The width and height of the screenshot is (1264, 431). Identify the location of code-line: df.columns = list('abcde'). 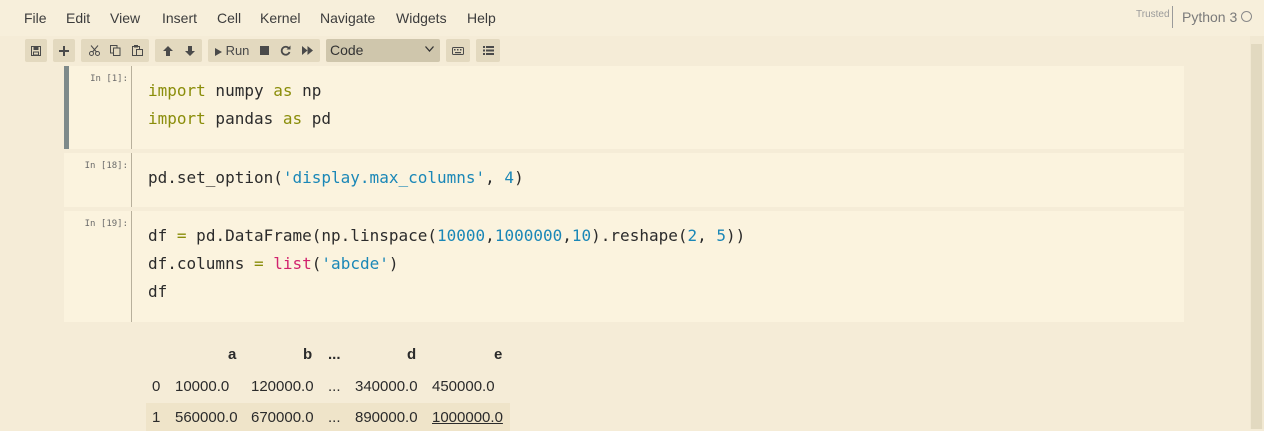
(273, 263).